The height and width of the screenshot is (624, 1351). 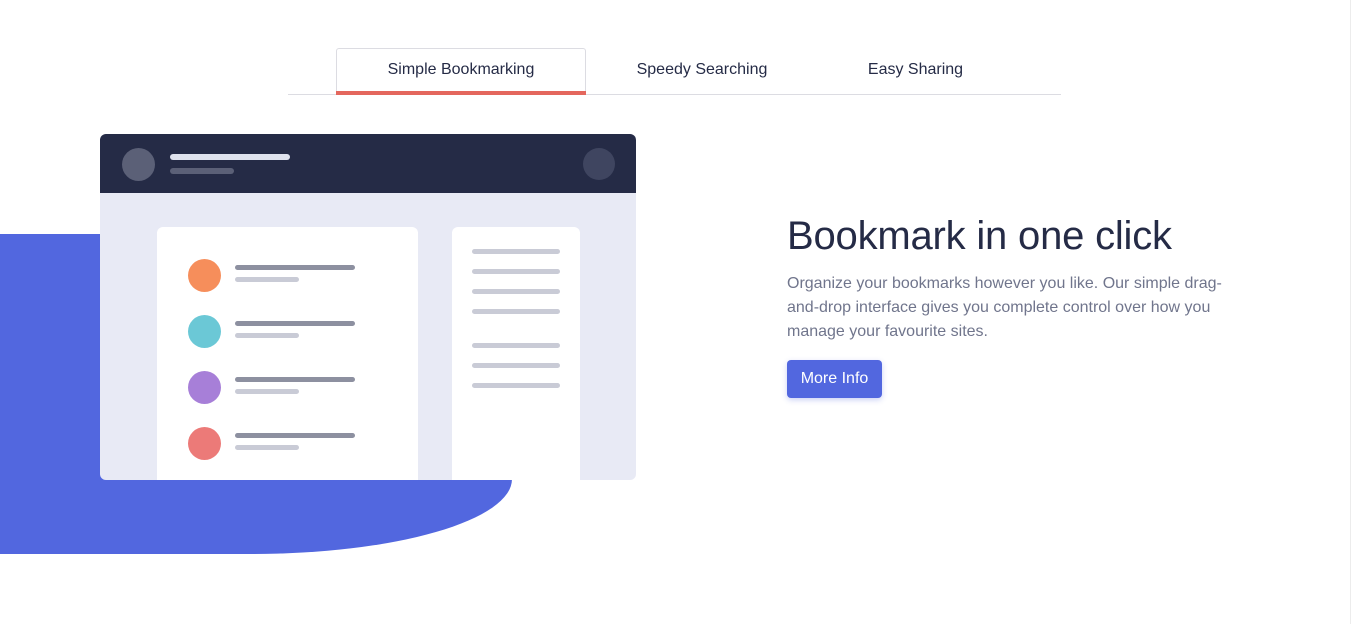 I want to click on illustration-header, so click(x=368, y=163).